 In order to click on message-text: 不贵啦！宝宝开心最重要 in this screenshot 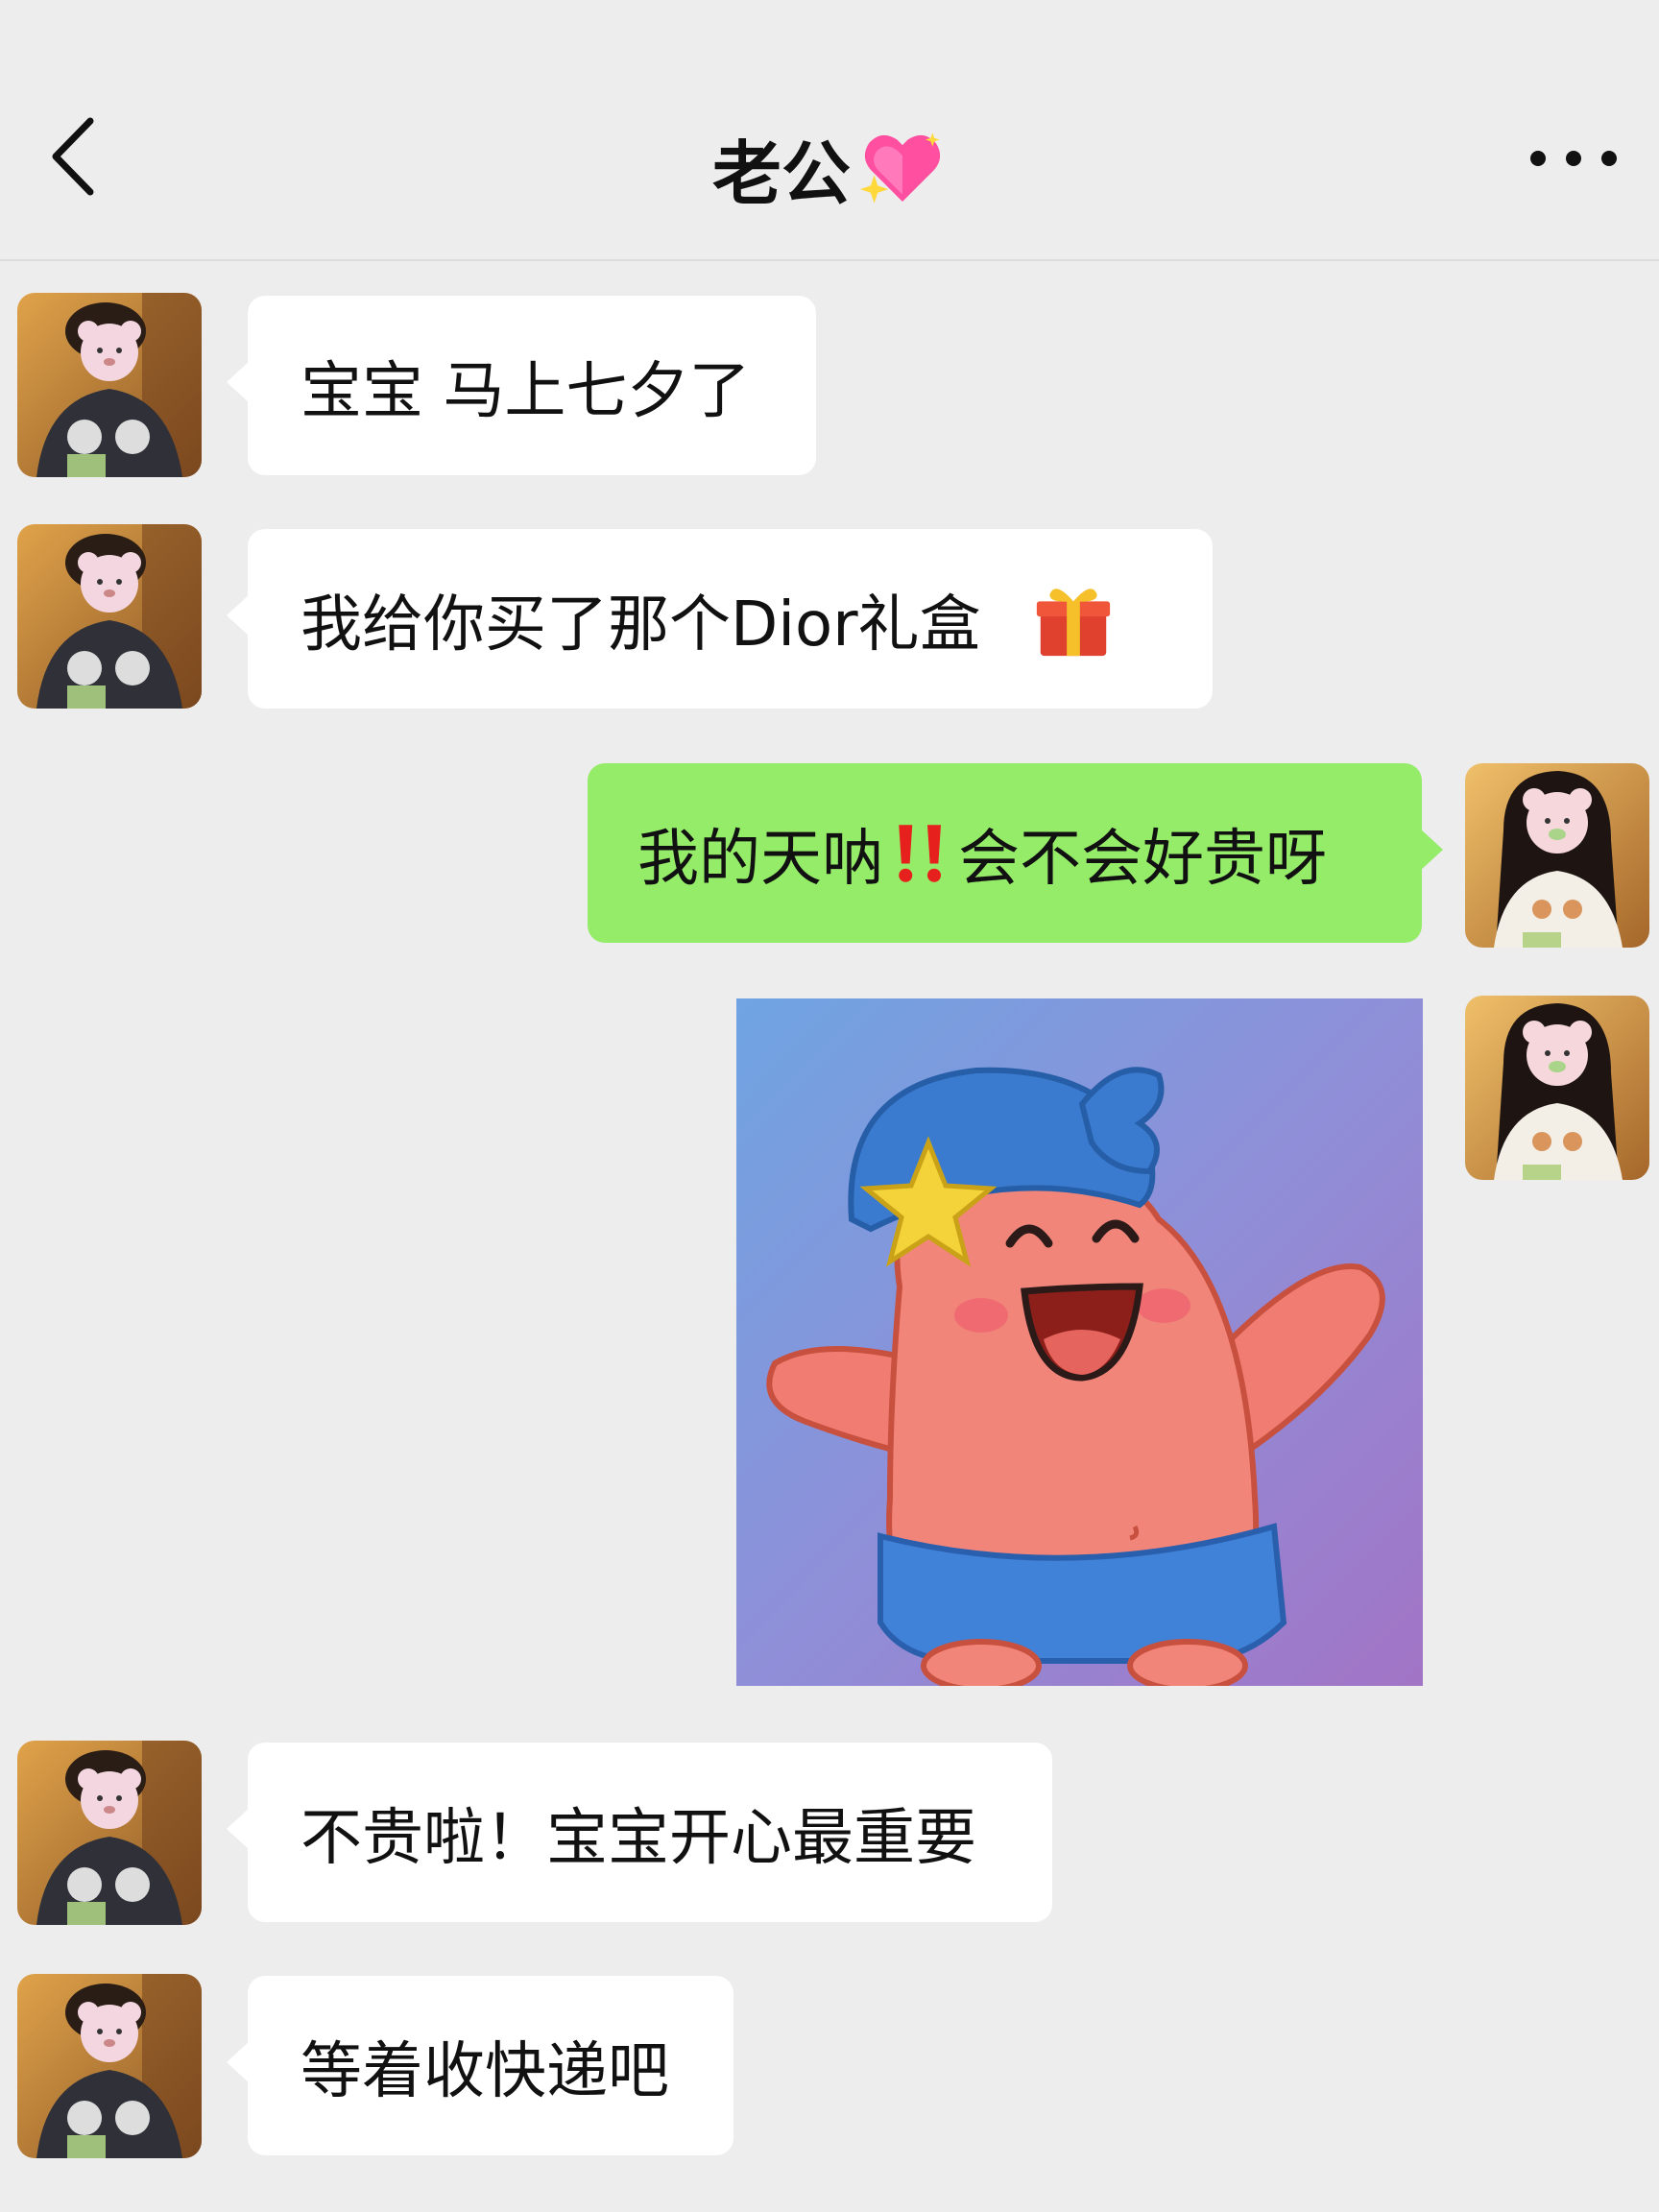, I will do `click(638, 1838)`.